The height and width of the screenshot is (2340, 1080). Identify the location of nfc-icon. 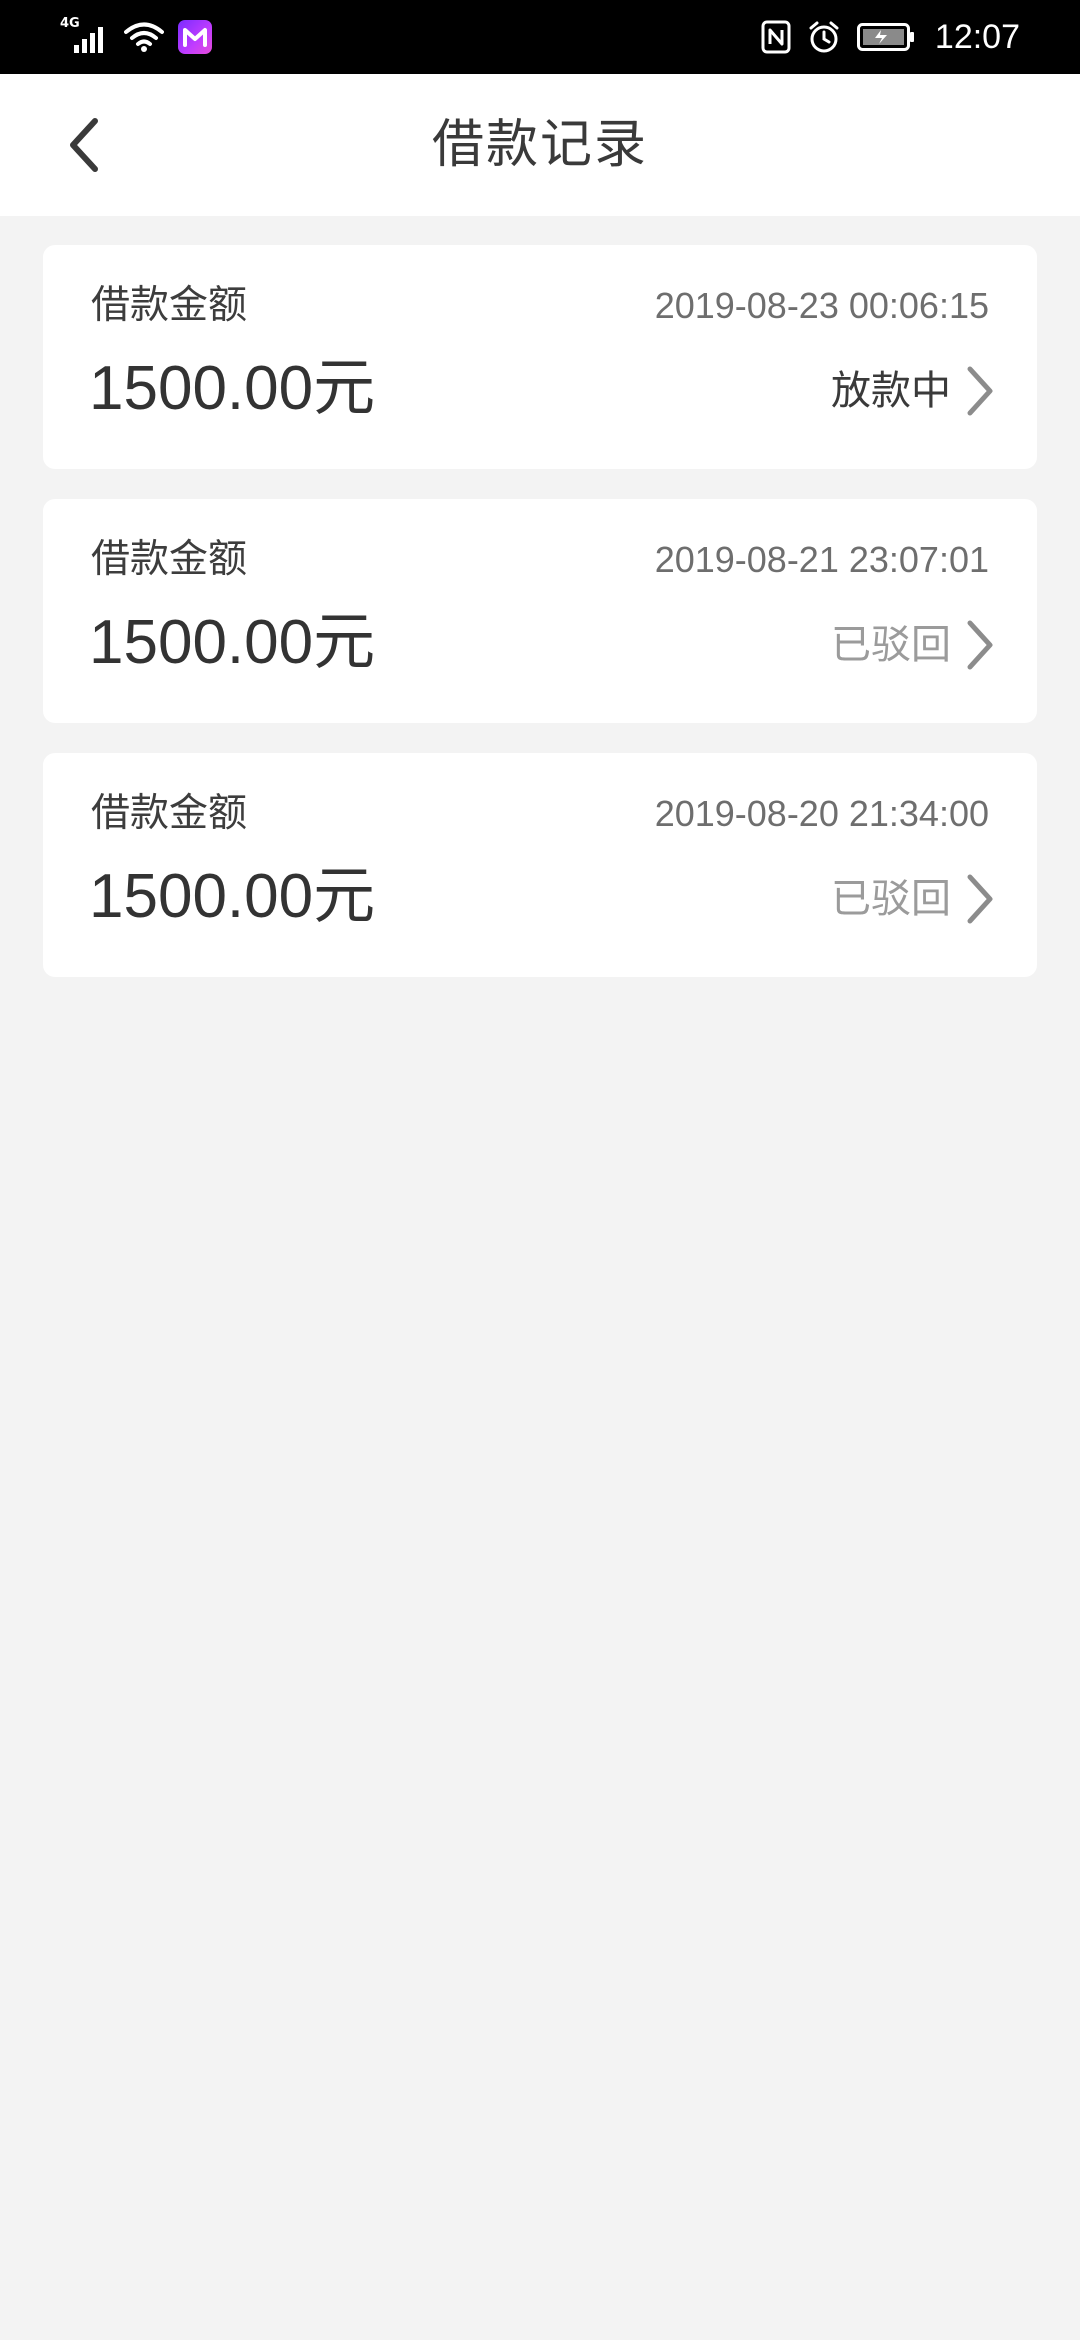
(776, 37).